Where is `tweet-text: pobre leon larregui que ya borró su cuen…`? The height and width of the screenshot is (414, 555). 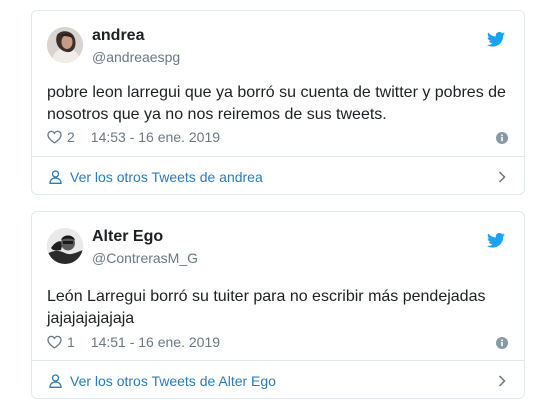
tweet-text: pobre leon larregui que ya borró su cuen… is located at coordinates (276, 103).